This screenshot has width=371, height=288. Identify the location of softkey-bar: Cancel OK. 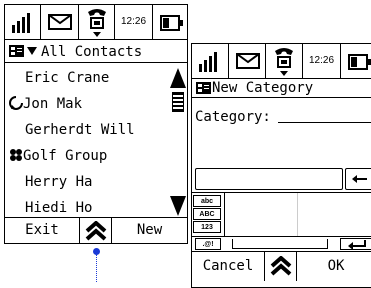
(281, 266).